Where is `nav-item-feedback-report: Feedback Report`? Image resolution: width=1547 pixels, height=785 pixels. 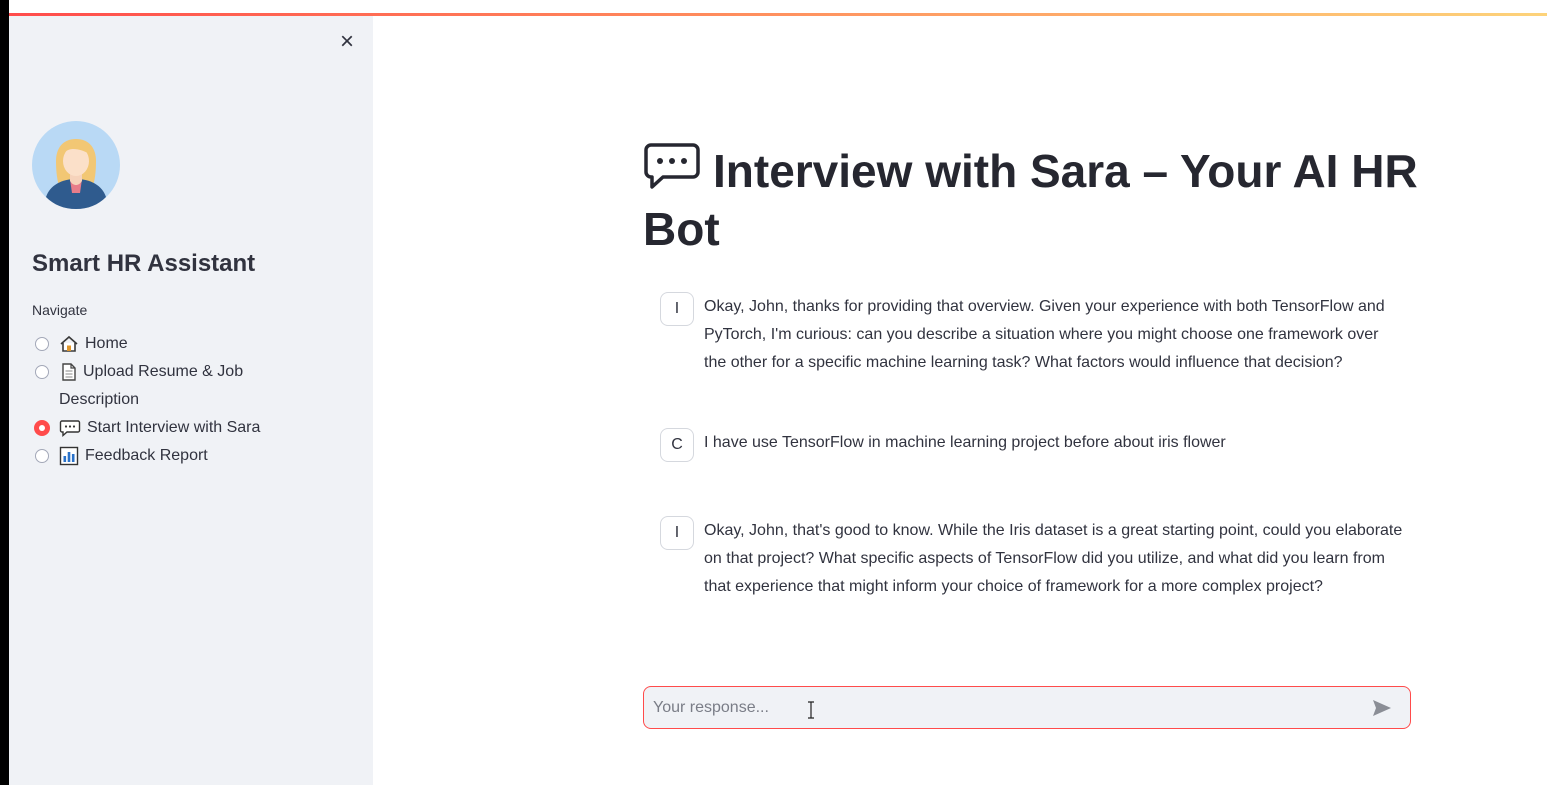
nav-item-feedback-report: Feedback Report is located at coordinates (121, 458).